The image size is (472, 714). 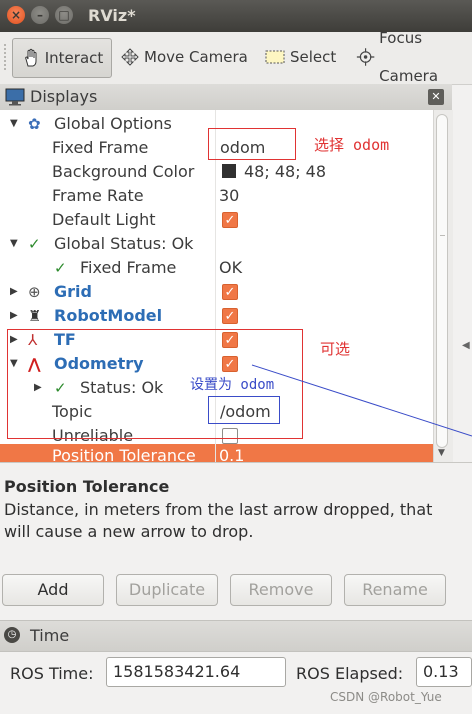 What do you see at coordinates (350, 673) in the screenshot?
I see `ros-elapsed-label: ROS Elapsed:` at bounding box center [350, 673].